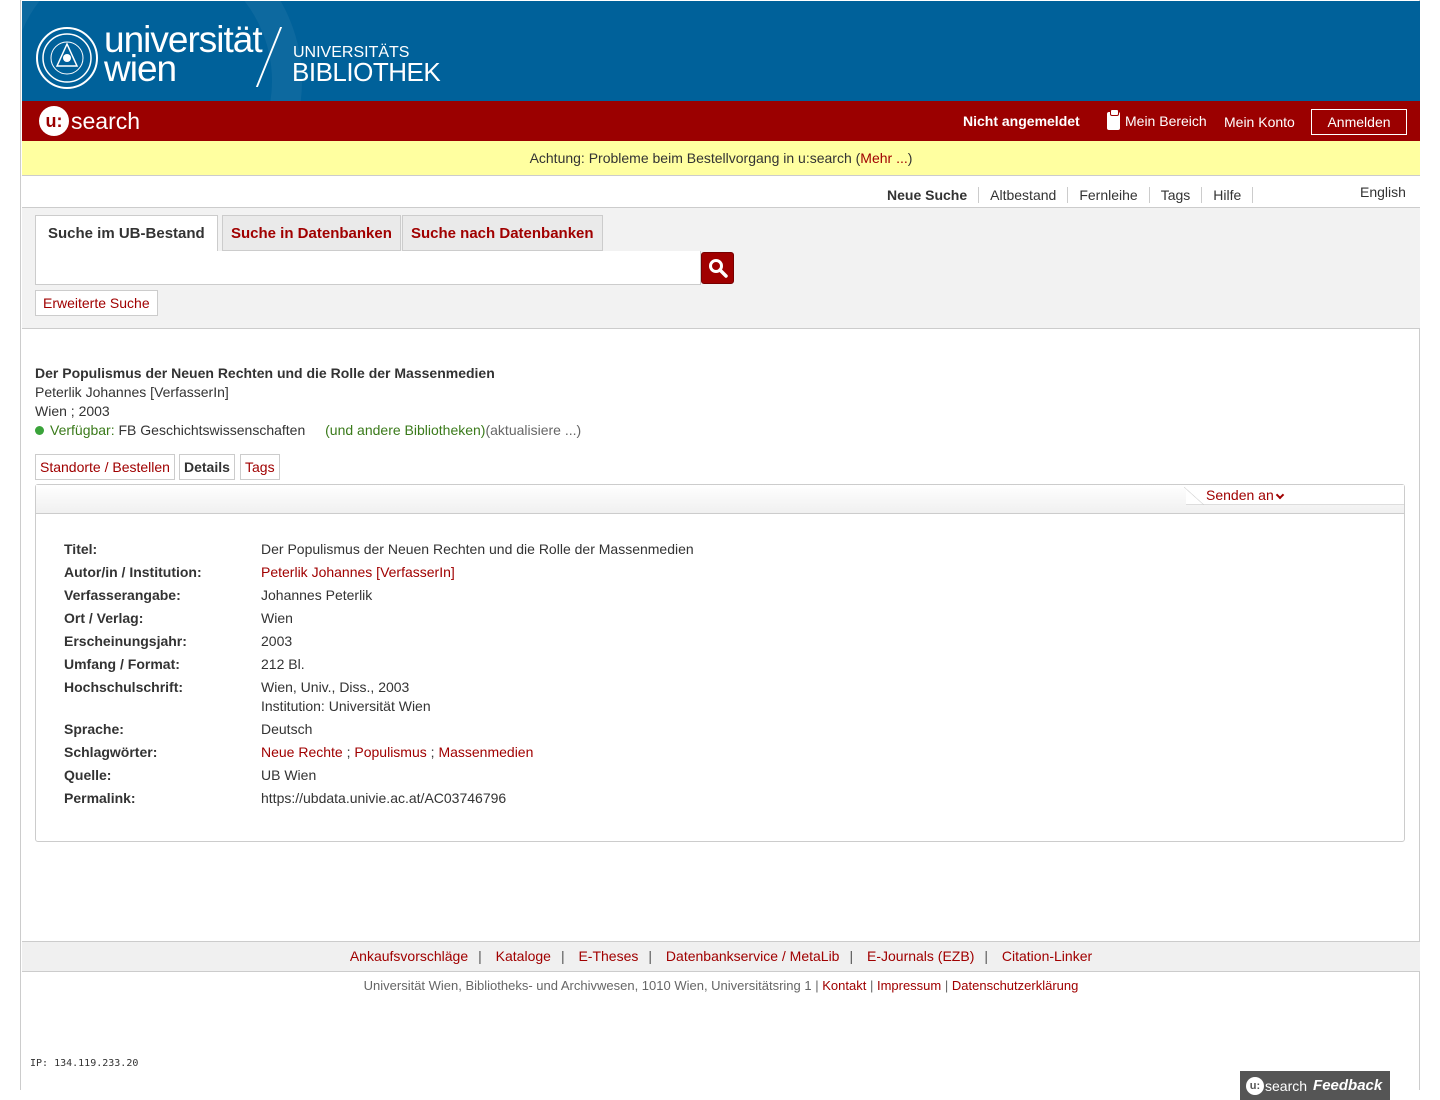  I want to click on search-icon, so click(718, 268).